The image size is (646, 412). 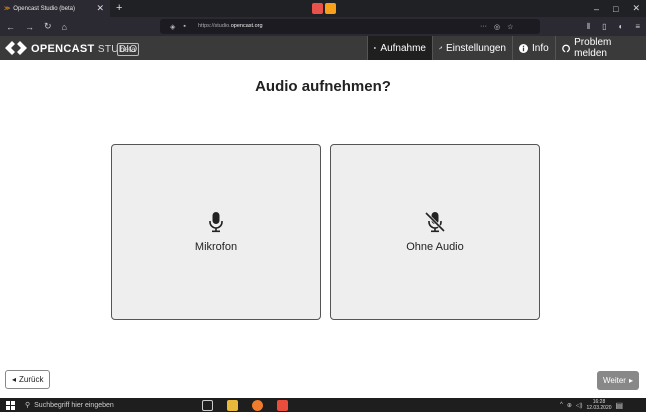 I want to click on nav-info-label: Info, so click(x=540, y=48).